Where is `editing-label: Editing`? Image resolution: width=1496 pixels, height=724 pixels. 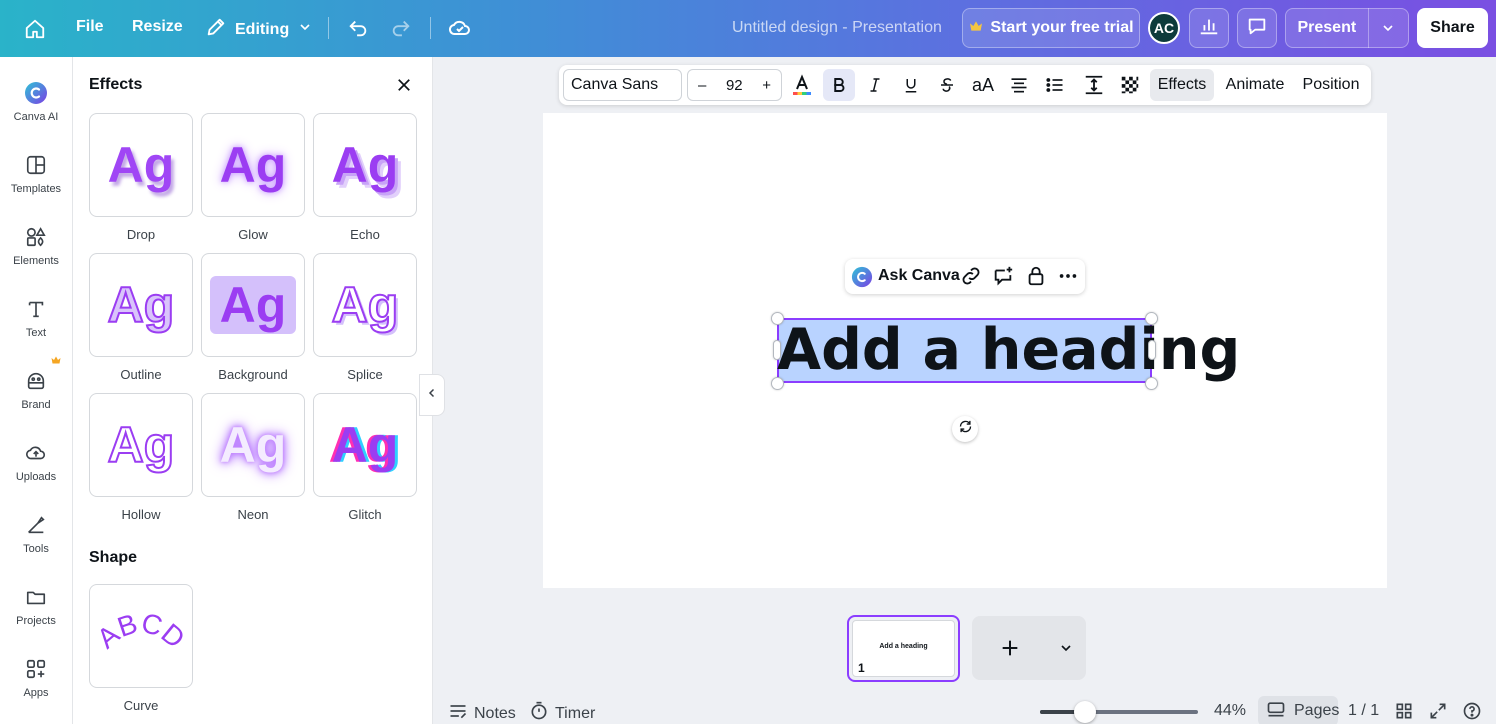
editing-label: Editing is located at coordinates (262, 29).